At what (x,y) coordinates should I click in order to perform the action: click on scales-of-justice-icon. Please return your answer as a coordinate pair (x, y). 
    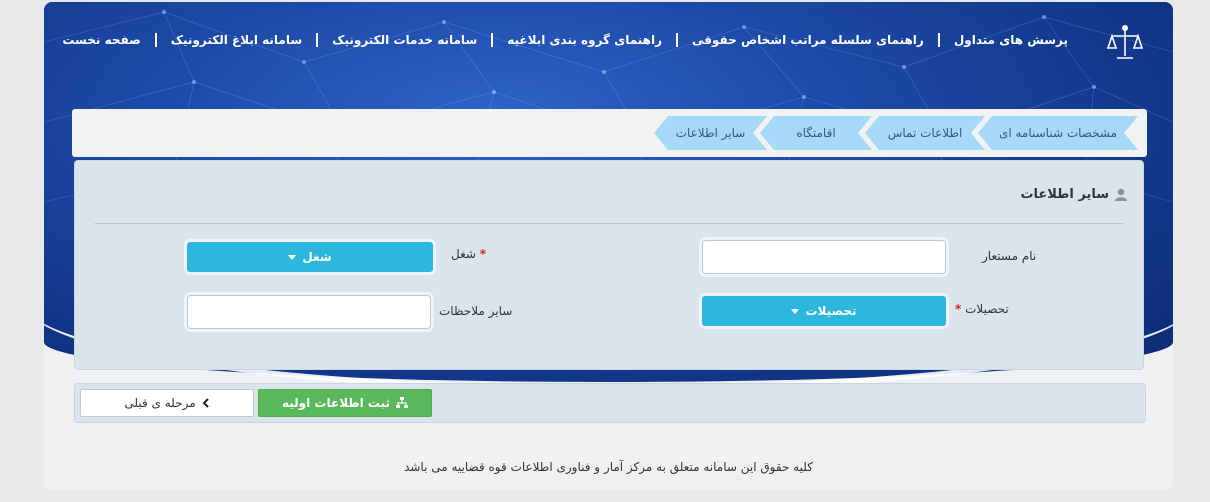
    Looking at the image, I should click on (1125, 42).